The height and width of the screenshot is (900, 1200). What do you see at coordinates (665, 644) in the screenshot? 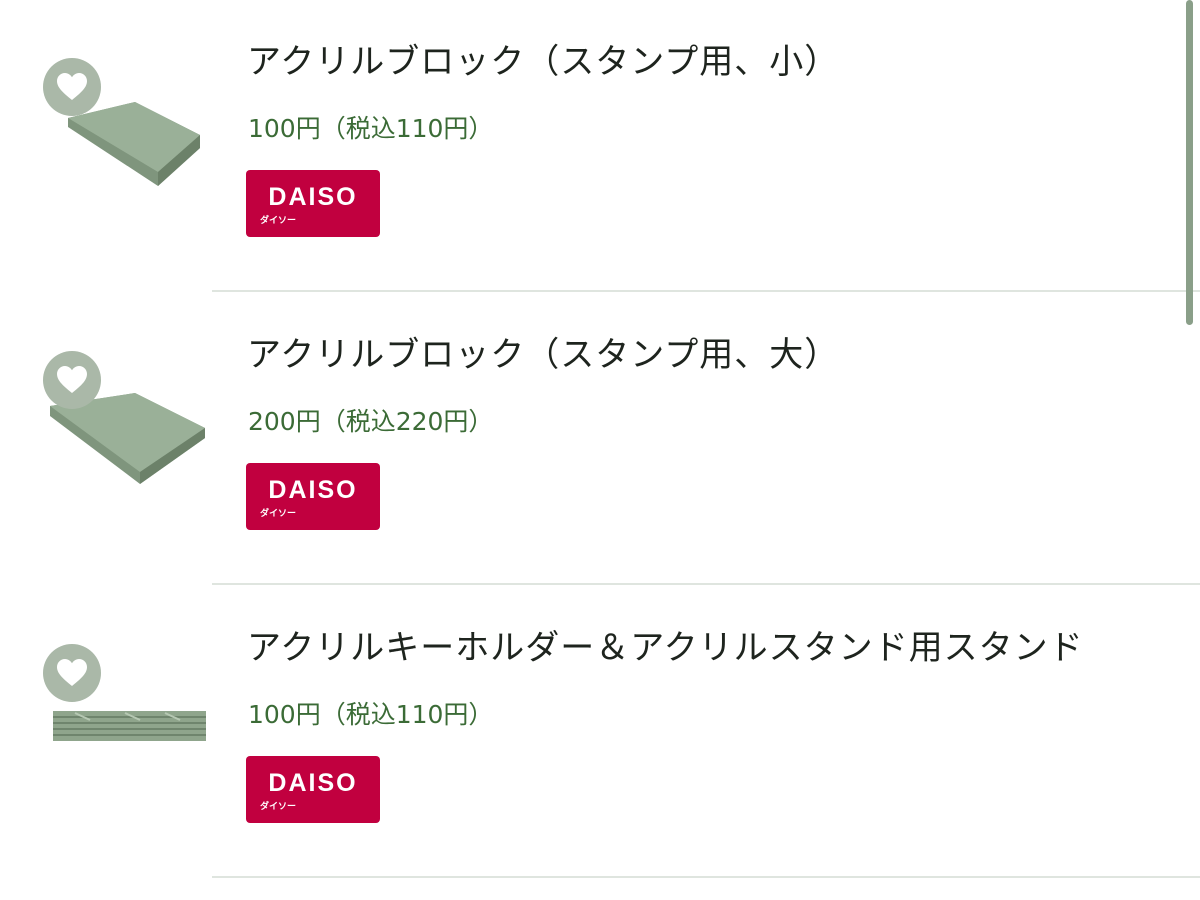
I see `product-name: アクリルキーホルダー＆アクリルスタンド用スタンド` at bounding box center [665, 644].